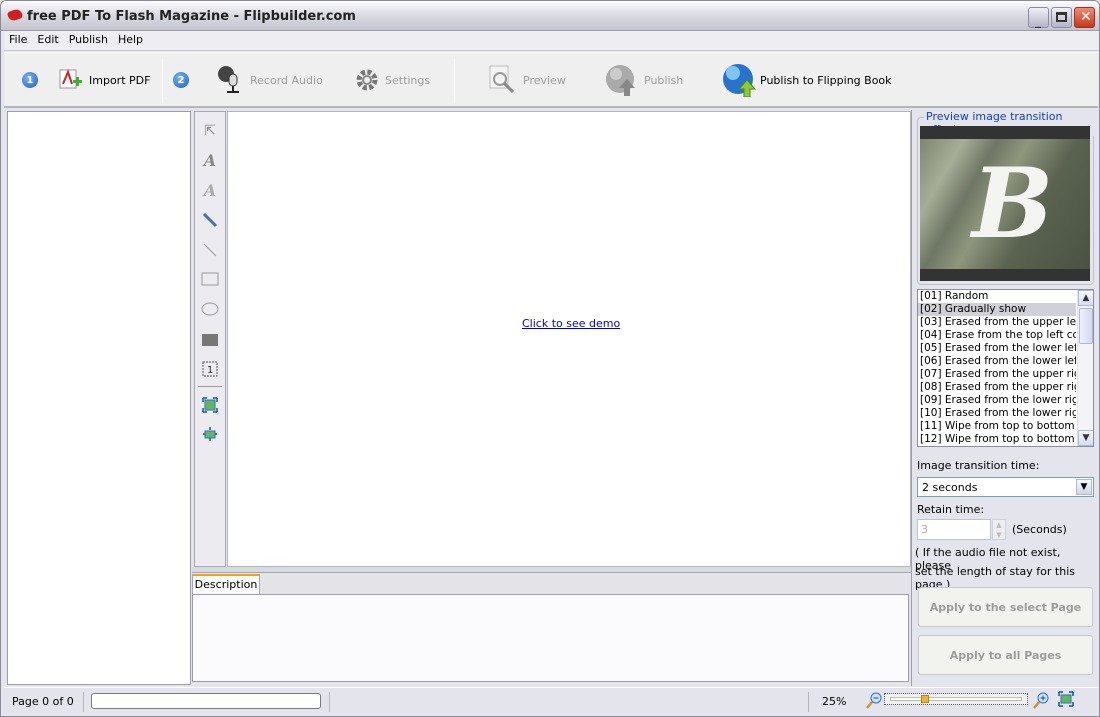 The image size is (1100, 717). Describe the element at coordinates (526, 80) in the screenshot. I see `preview-button: Preview` at that location.